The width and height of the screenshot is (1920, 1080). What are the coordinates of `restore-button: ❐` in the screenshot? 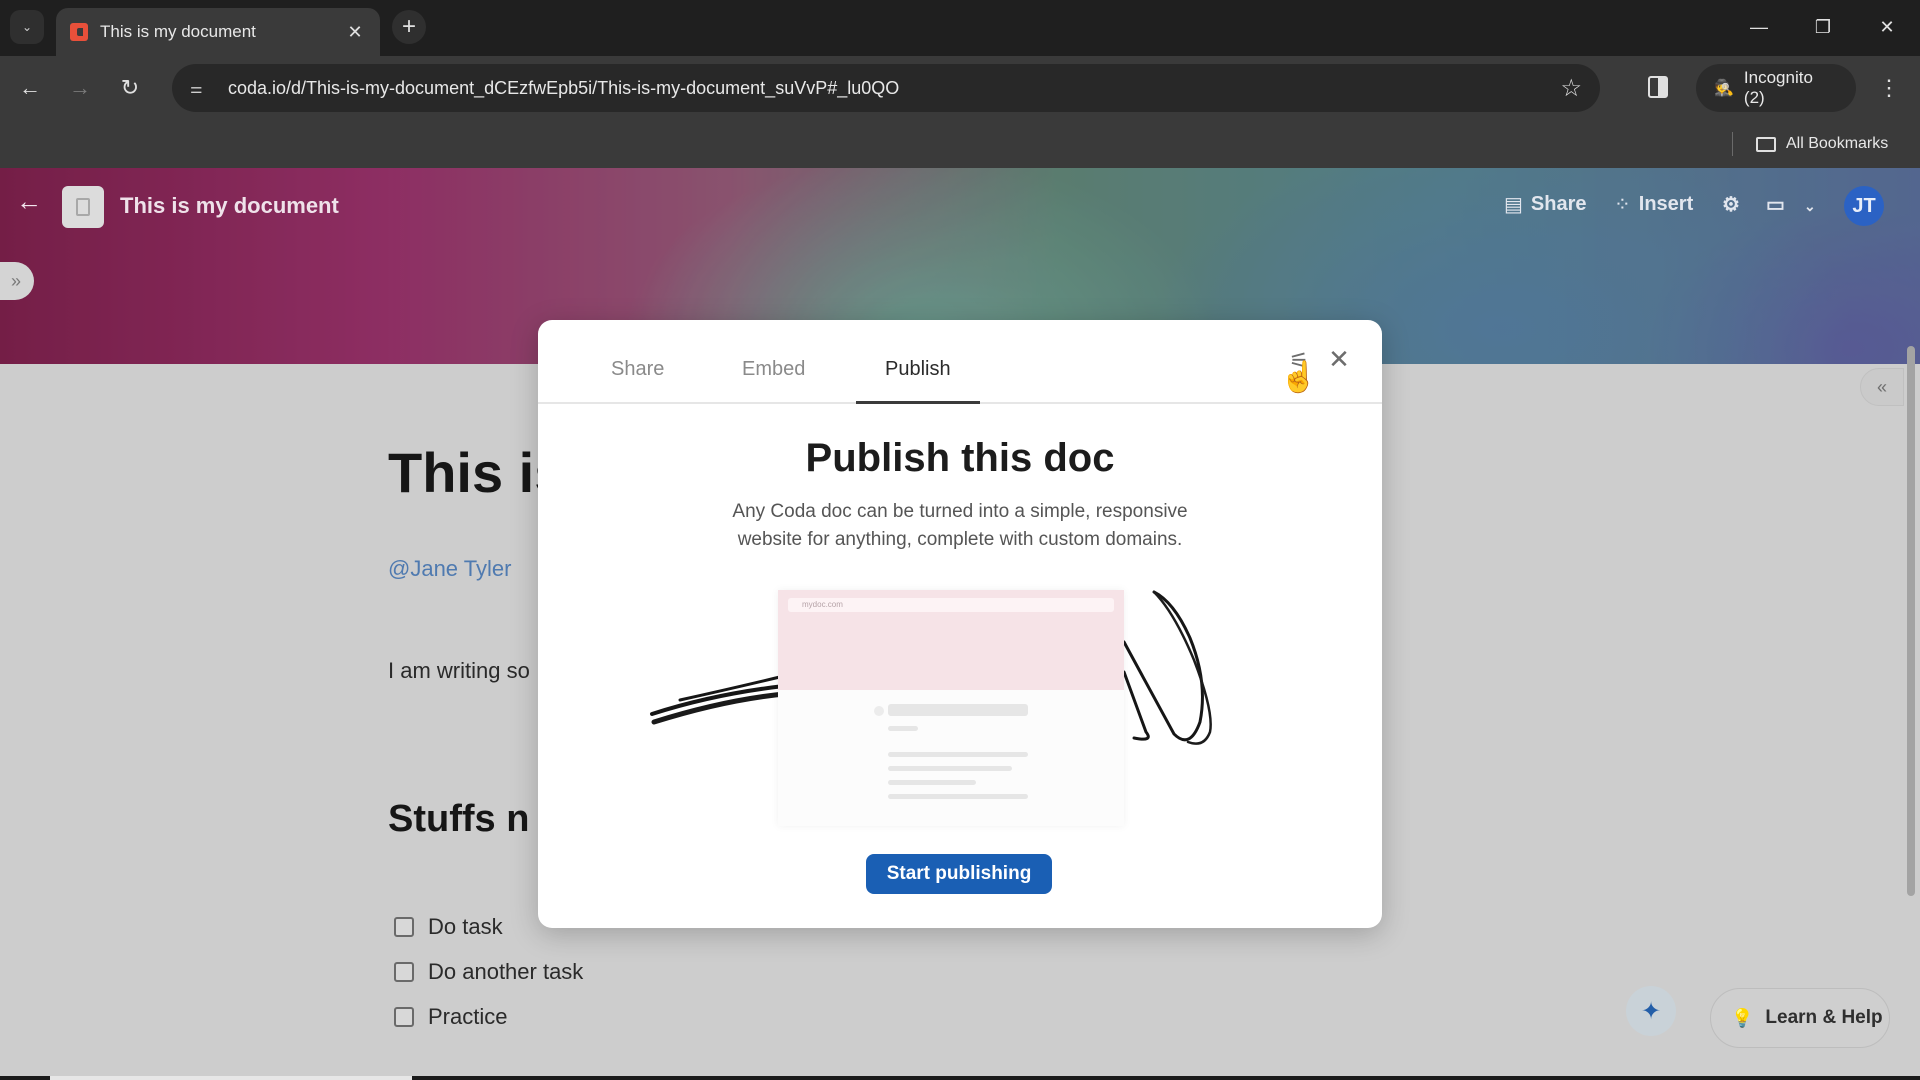 It's located at (1823, 27).